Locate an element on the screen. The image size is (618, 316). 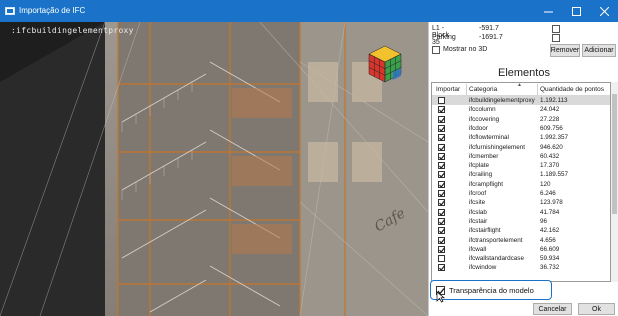
point-count-cell: 59.934 is located at coordinates (550, 259).